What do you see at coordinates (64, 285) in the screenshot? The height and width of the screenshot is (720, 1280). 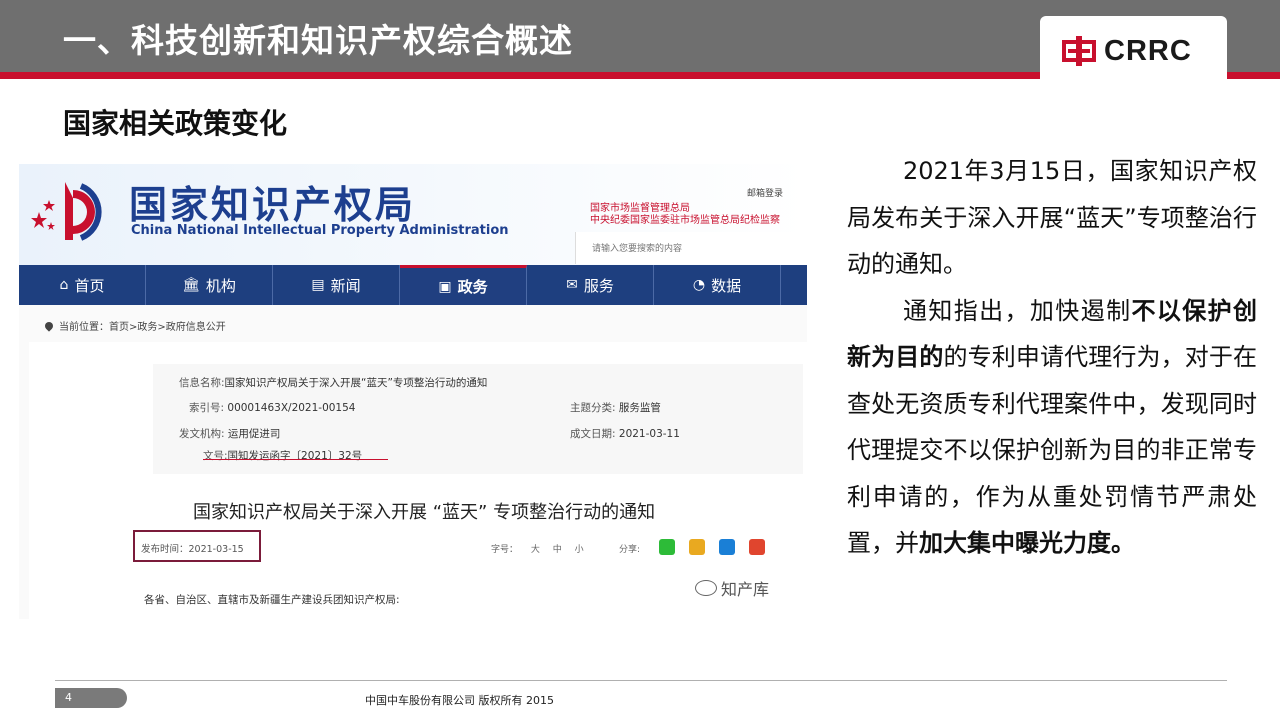 I see `home-icon: ⌂` at bounding box center [64, 285].